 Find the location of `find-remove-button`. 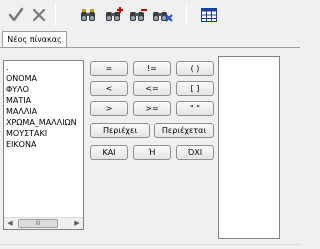

find-remove-button is located at coordinates (138, 15).